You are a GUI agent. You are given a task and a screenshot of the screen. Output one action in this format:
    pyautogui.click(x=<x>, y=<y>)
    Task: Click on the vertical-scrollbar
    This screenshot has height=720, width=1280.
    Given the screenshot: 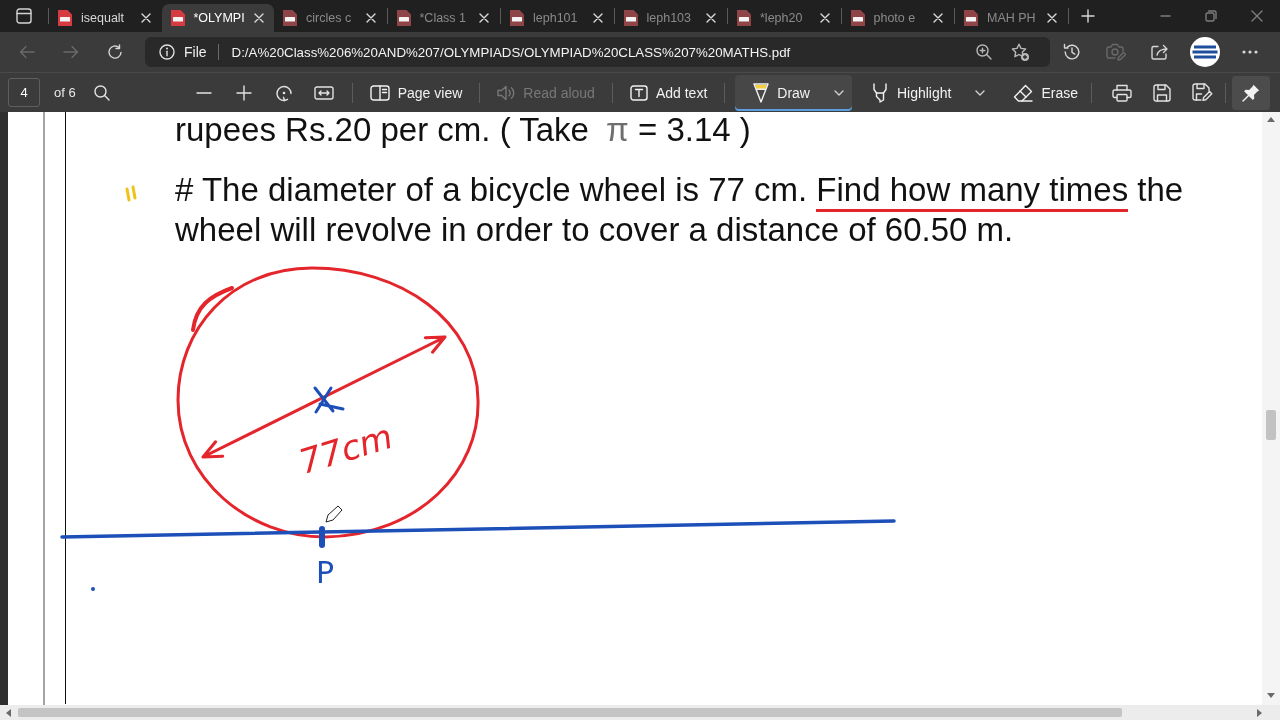 What is the action you would take?
    pyautogui.click(x=1271, y=408)
    